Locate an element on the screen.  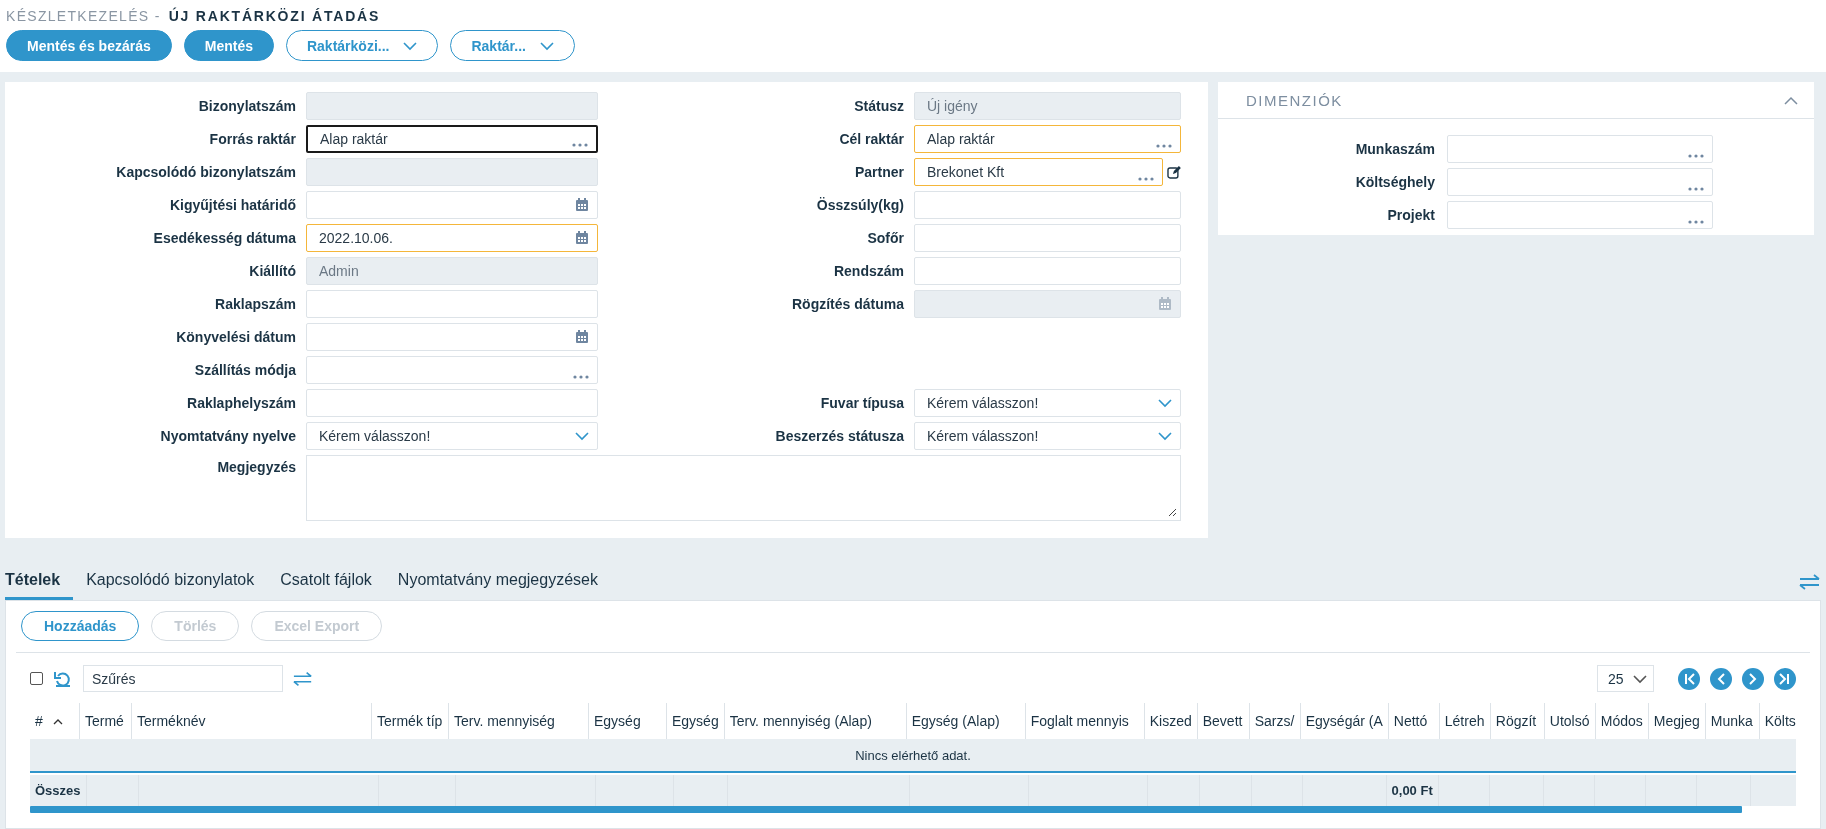
field-label: Partner is located at coordinates (878, 172).